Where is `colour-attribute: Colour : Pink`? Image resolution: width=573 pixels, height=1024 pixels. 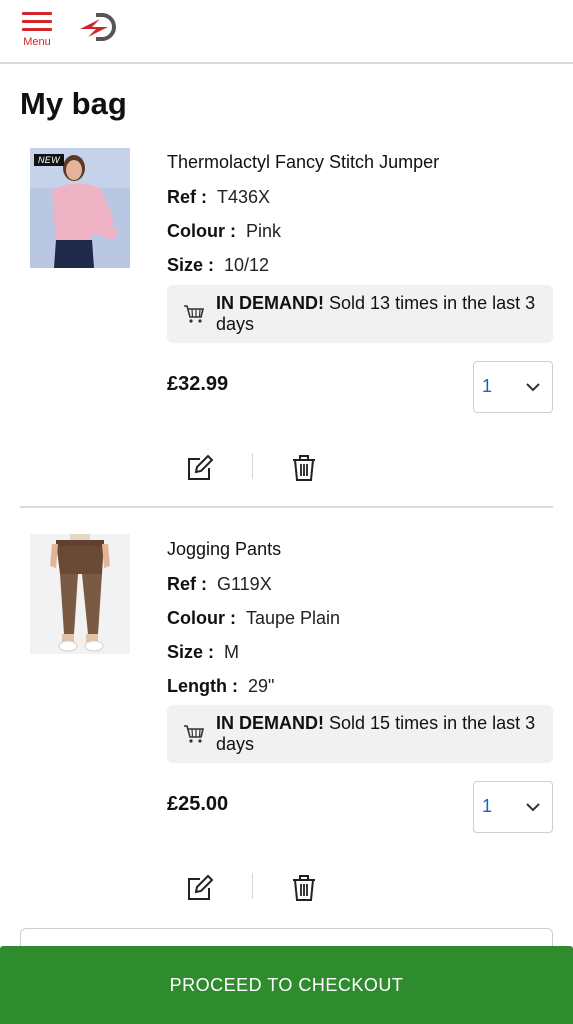 colour-attribute: Colour : Pink is located at coordinates (224, 231).